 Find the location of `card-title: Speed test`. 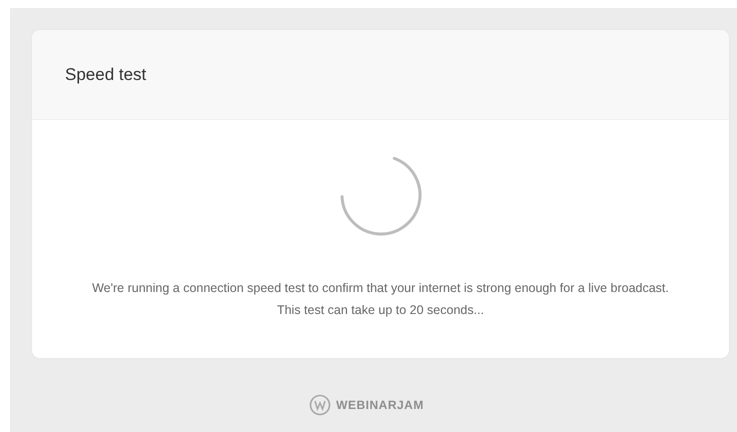

card-title: Speed test is located at coordinates (105, 74).